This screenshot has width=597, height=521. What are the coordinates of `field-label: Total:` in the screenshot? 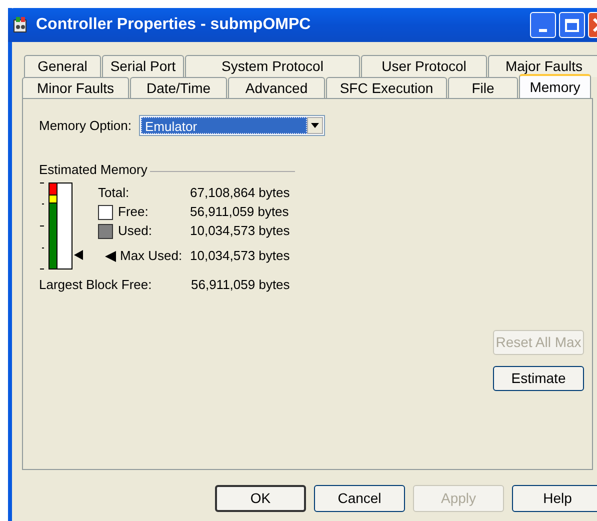 It's located at (114, 193).